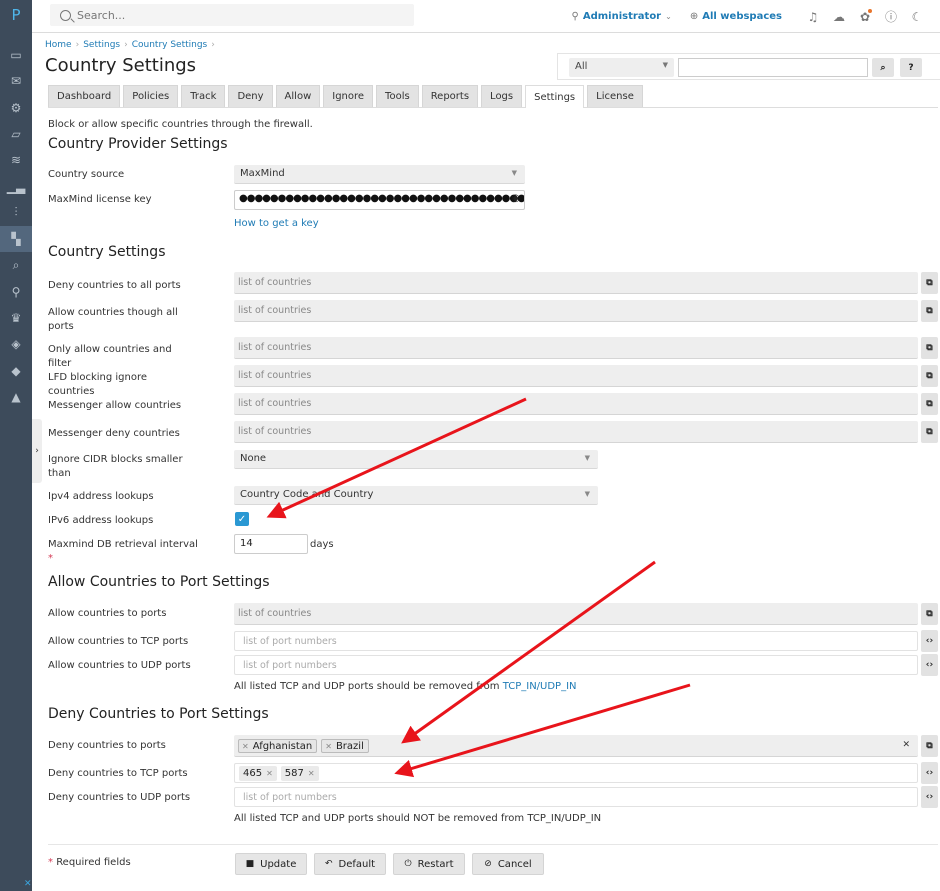 The height and width of the screenshot is (891, 940). What do you see at coordinates (16, 344) in the screenshot?
I see `sidebar-item-shield-yellow: ◈` at bounding box center [16, 344].